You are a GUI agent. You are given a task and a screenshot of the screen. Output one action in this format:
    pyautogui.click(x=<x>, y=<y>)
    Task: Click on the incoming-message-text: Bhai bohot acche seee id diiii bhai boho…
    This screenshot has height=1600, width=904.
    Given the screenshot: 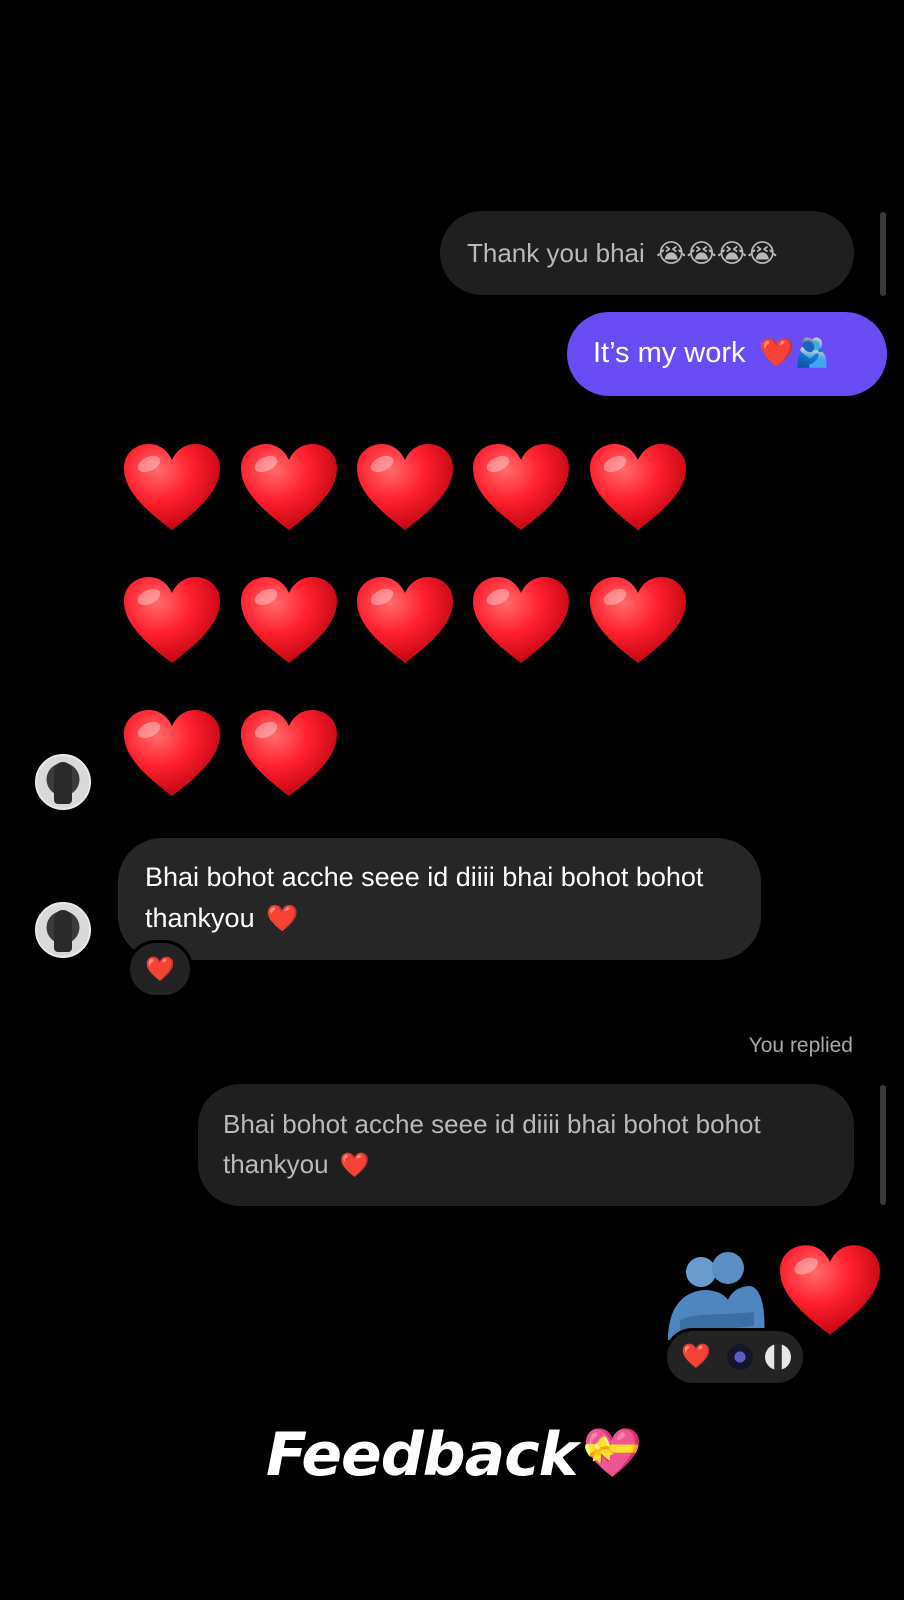 What is the action you would take?
    pyautogui.click(x=424, y=897)
    